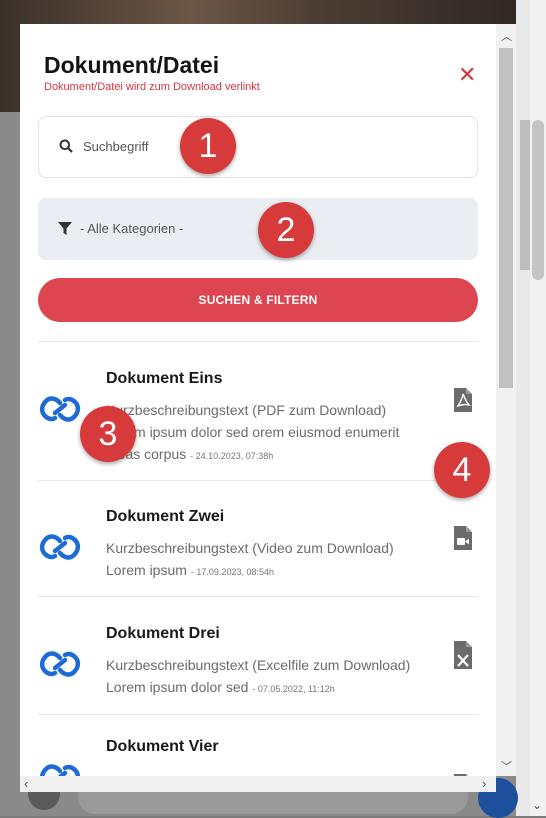 The image size is (546, 818). What do you see at coordinates (286, 230) in the screenshot?
I see `callout-badge-2: 2` at bounding box center [286, 230].